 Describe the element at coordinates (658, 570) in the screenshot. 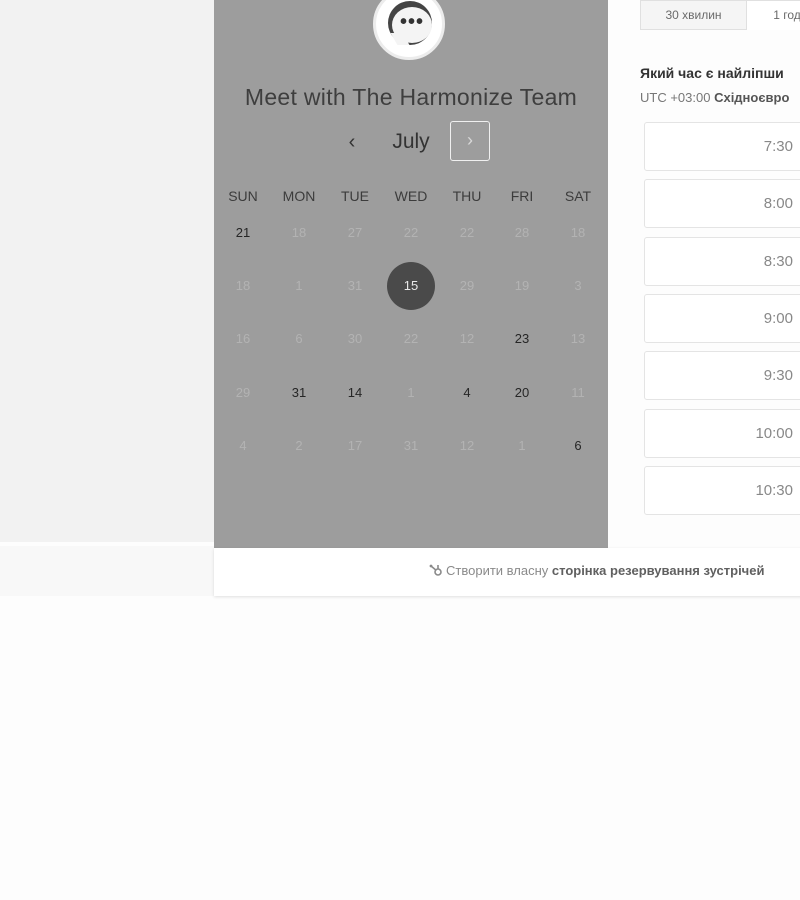

I see `footer-text-bold: сторінка резервування зустрічей` at that location.